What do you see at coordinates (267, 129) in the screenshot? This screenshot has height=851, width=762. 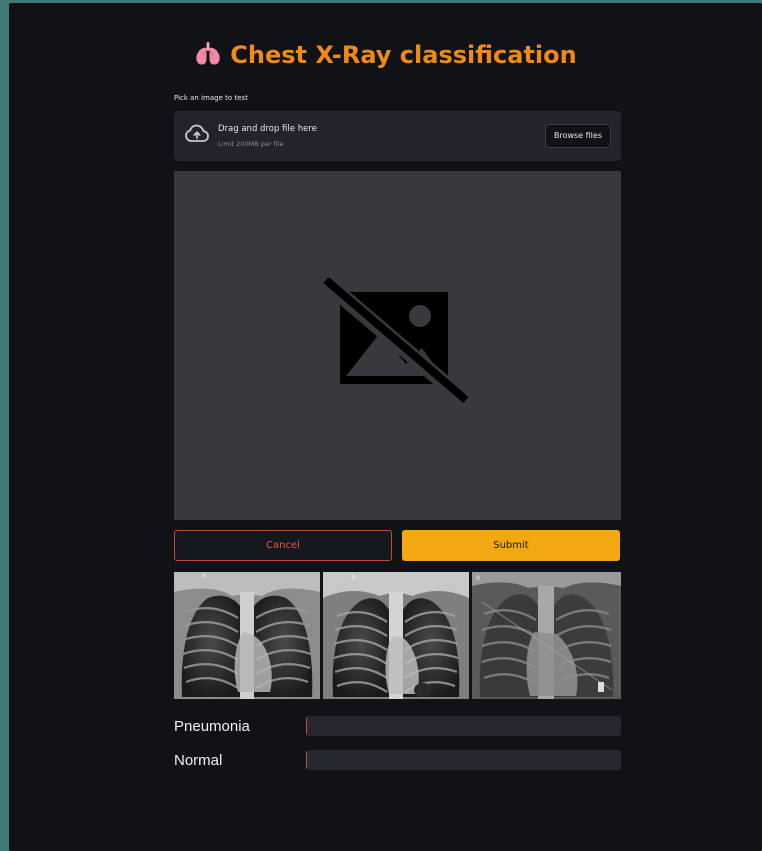 I see `dropzone-instructions: Drag and drop file here` at bounding box center [267, 129].